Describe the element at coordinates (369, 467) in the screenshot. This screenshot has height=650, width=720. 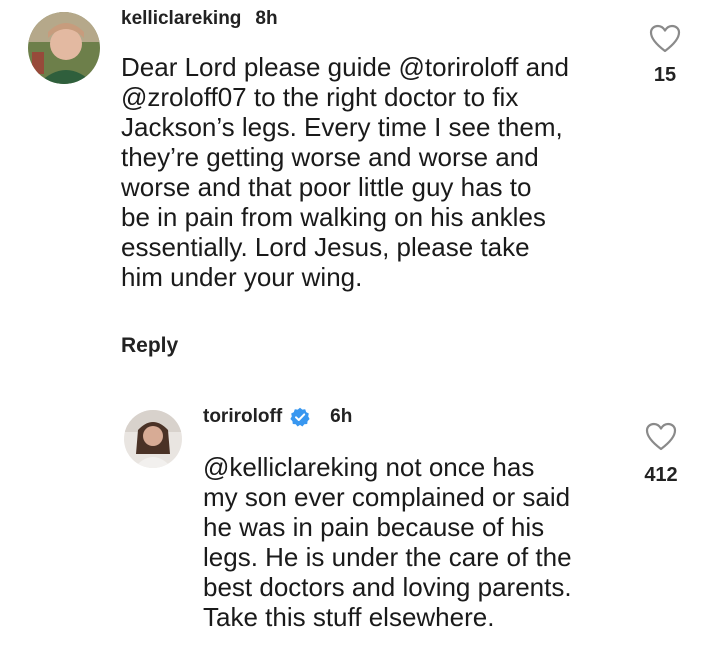
I see `comment-line: @kelliclareking not once has` at that location.